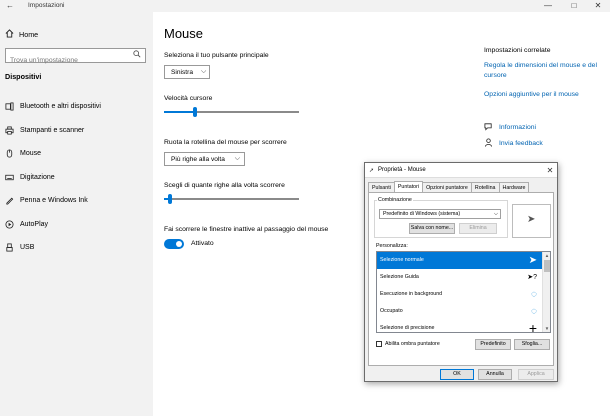  What do you see at coordinates (532, 326) in the screenshot?
I see `precision-select-cursor-icon: +` at bounding box center [532, 326].